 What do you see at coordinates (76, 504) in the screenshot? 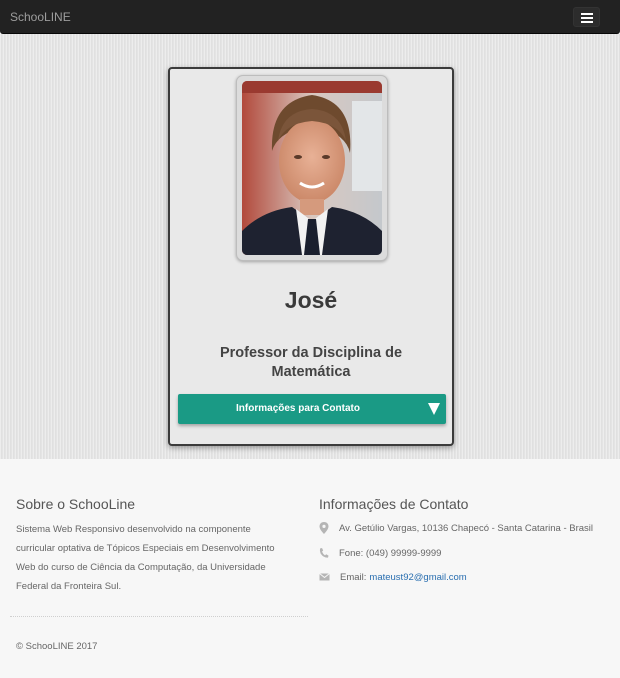
I see `about-title: Sobre o SchooLine` at bounding box center [76, 504].